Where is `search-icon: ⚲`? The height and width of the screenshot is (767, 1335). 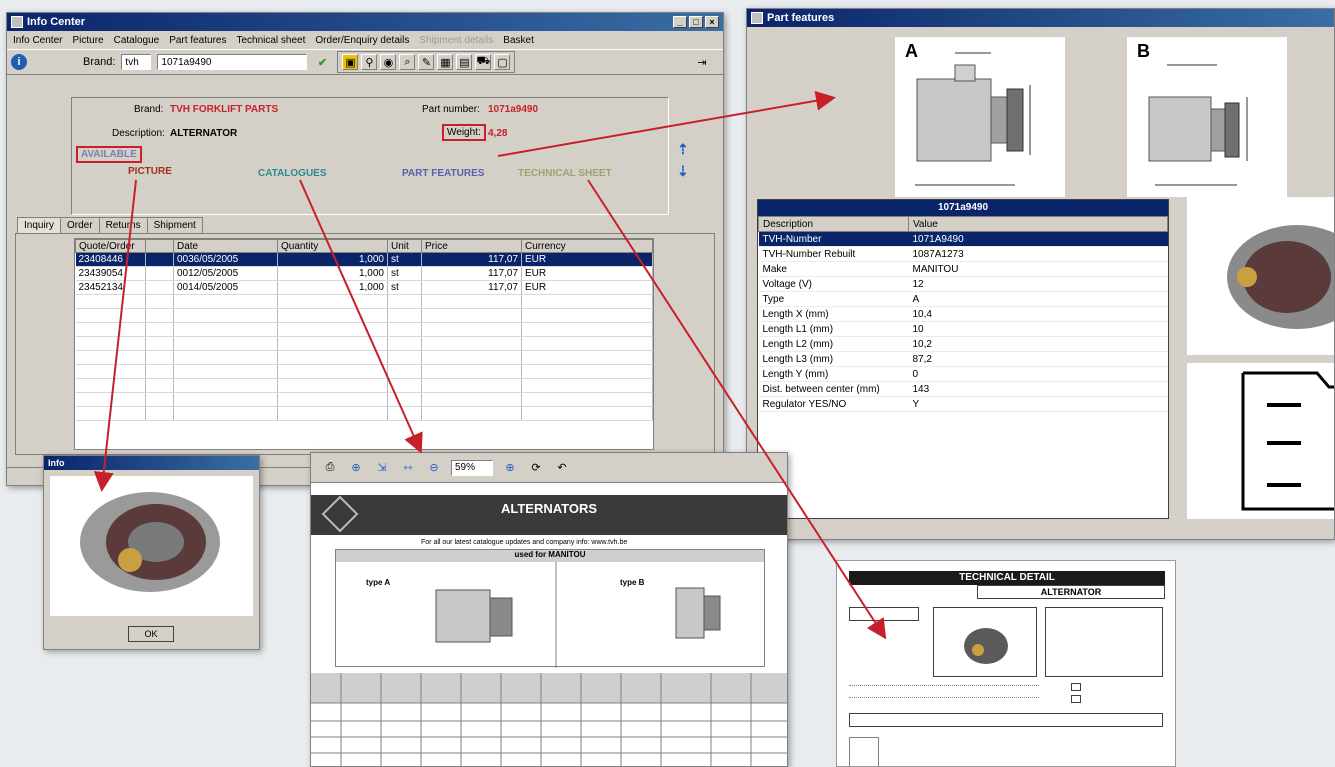 search-icon: ⚲ is located at coordinates (369, 62).